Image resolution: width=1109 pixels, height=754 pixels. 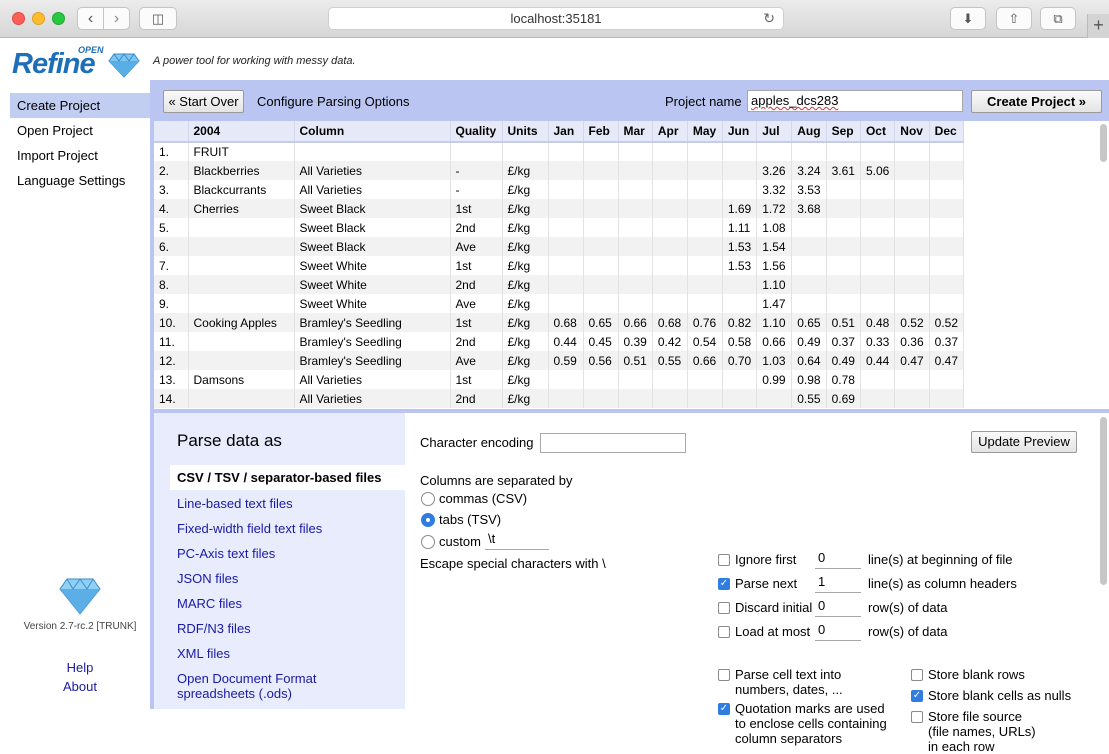 I want to click on nav-create-project: Create Project, so click(x=80, y=105).